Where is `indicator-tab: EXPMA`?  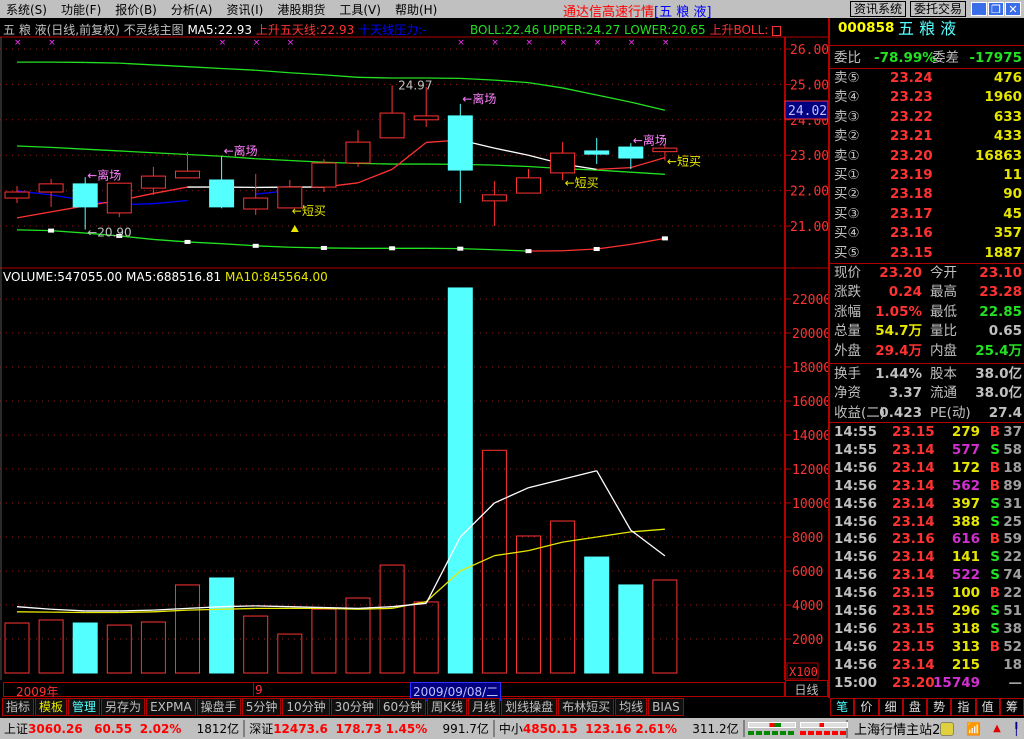 indicator-tab: EXPMA is located at coordinates (171, 707).